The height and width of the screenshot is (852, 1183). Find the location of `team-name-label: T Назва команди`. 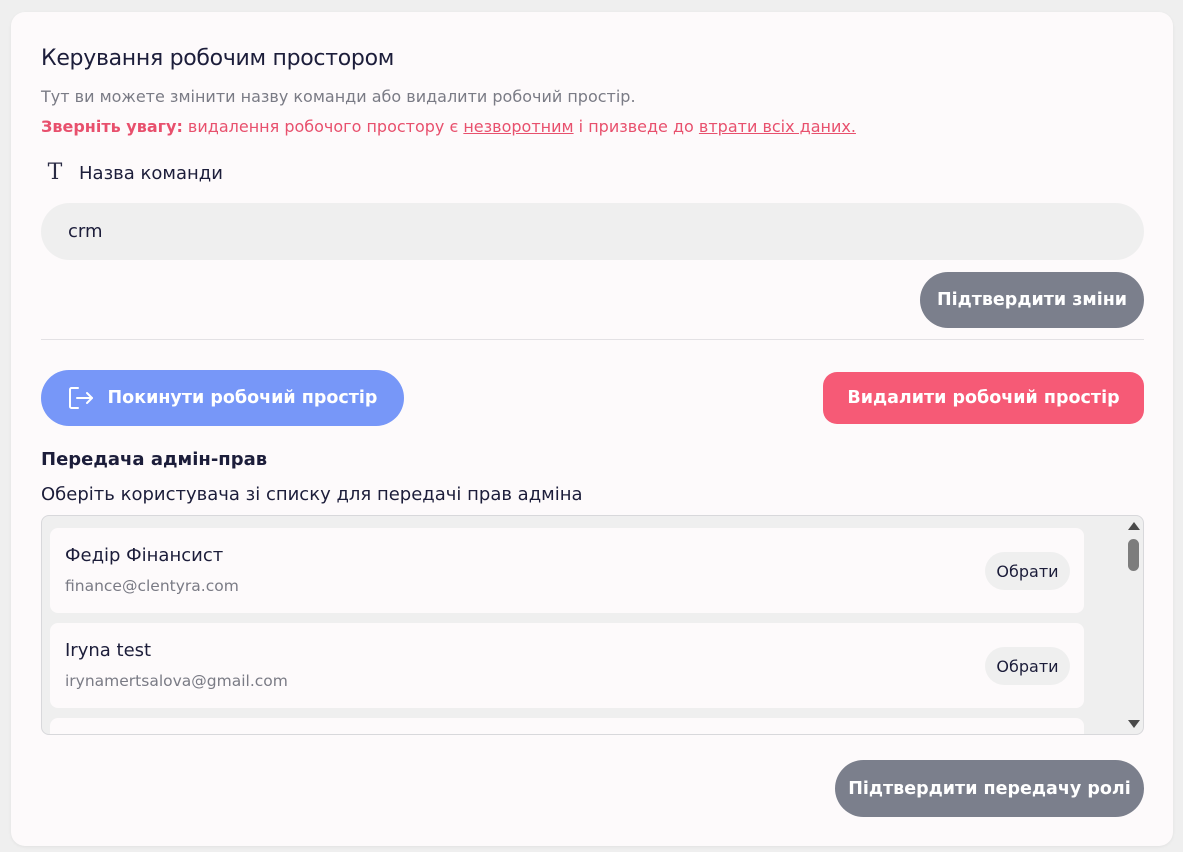

team-name-label: T Назва команди is located at coordinates (134, 173).